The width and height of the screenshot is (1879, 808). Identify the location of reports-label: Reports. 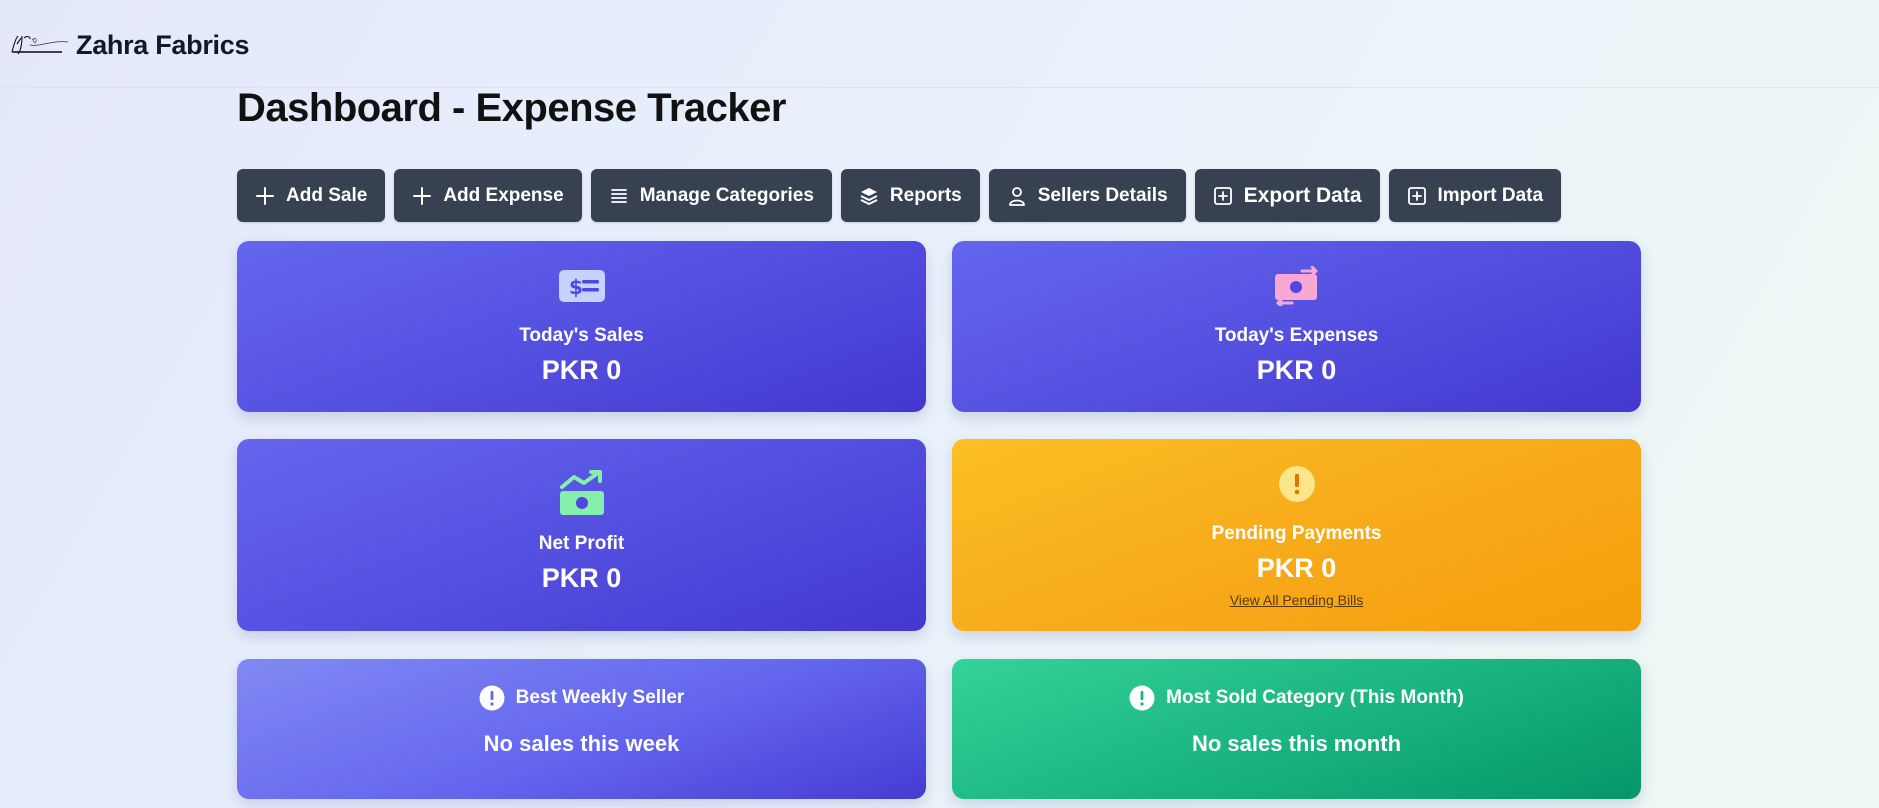
(925, 195).